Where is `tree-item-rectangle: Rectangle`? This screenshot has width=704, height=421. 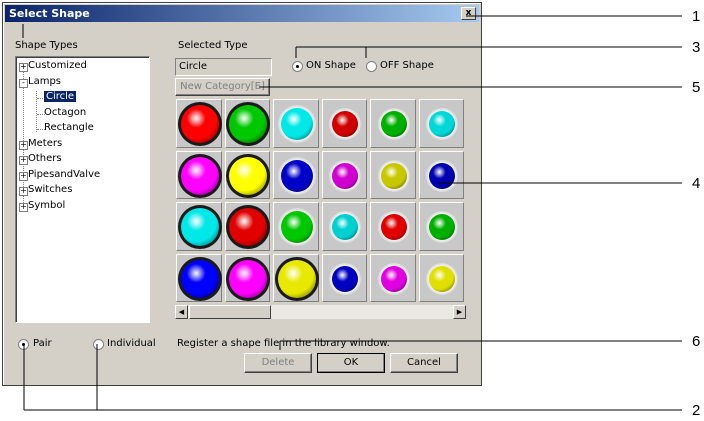
tree-item-rectangle: Rectangle is located at coordinates (69, 127).